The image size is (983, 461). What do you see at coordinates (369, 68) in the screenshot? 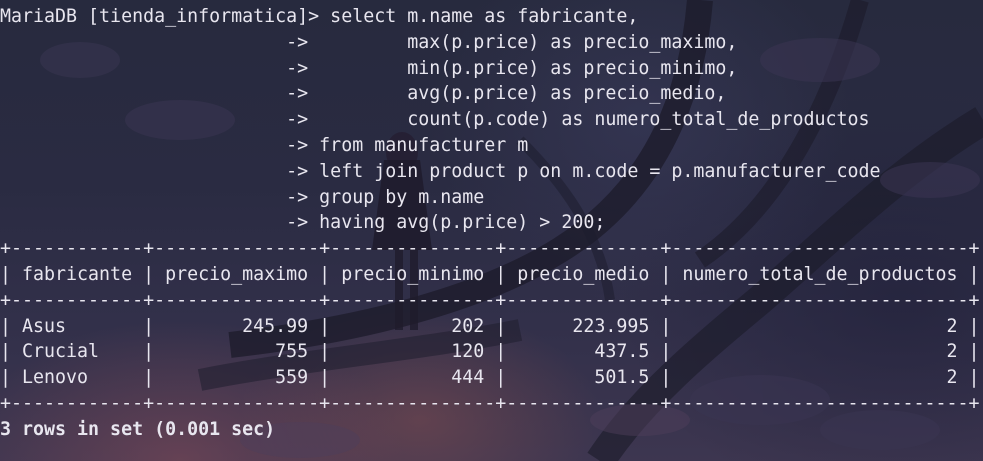
I see `query-line: -> min(p.price) as precio_minimo,` at bounding box center [369, 68].